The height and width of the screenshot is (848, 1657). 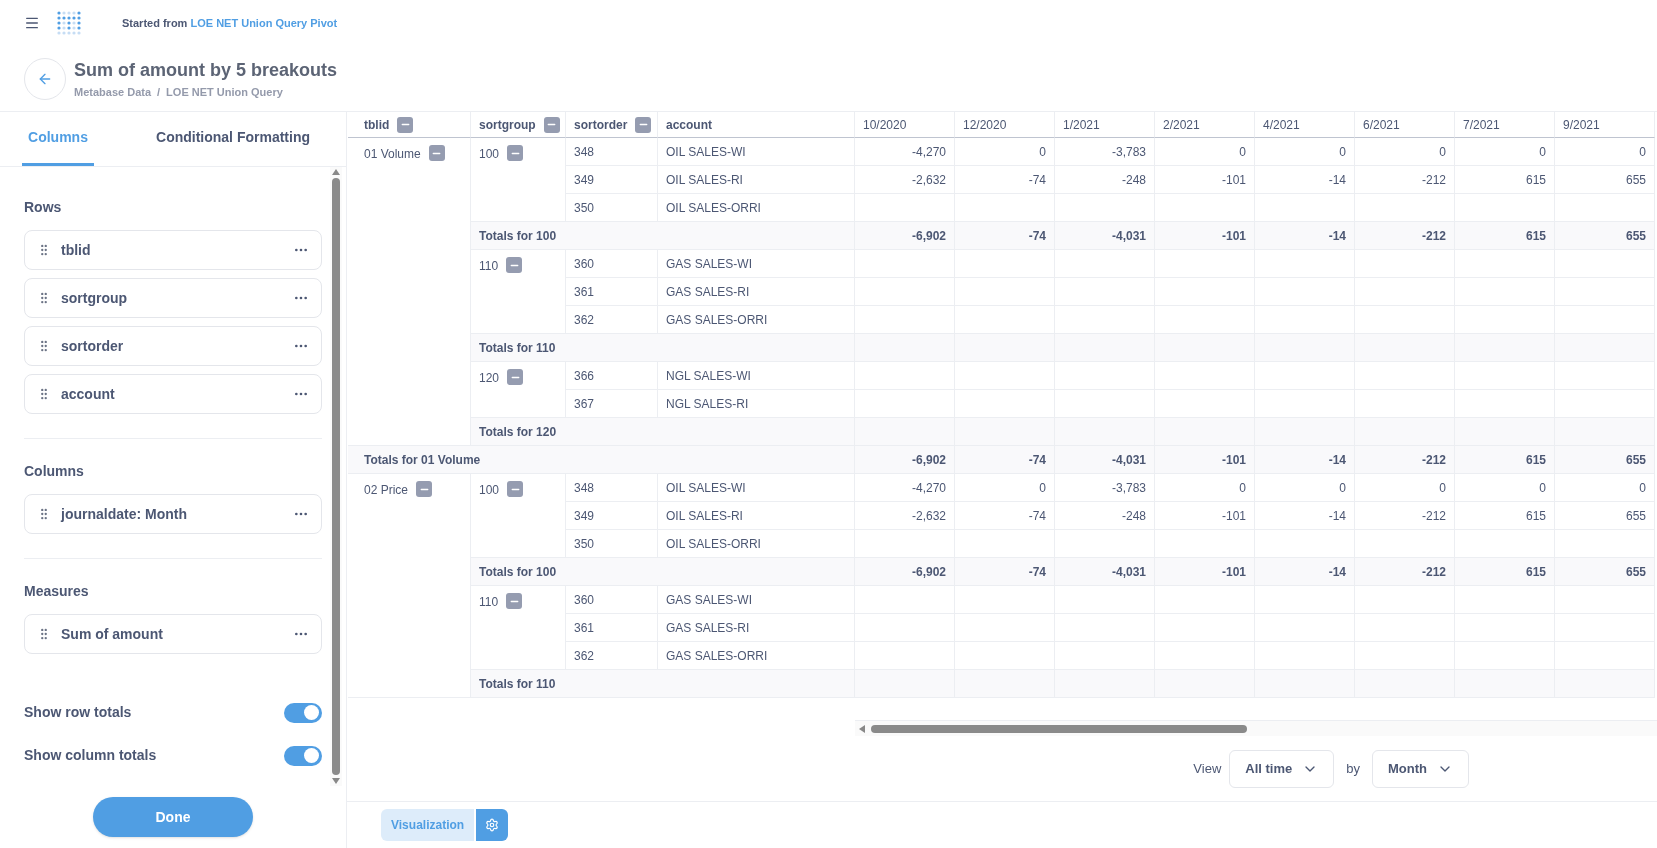 What do you see at coordinates (173, 394) in the screenshot?
I see `field-item: account` at bounding box center [173, 394].